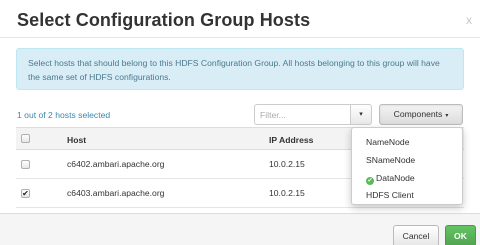  I want to click on components-button: Components ▾, so click(421, 114).